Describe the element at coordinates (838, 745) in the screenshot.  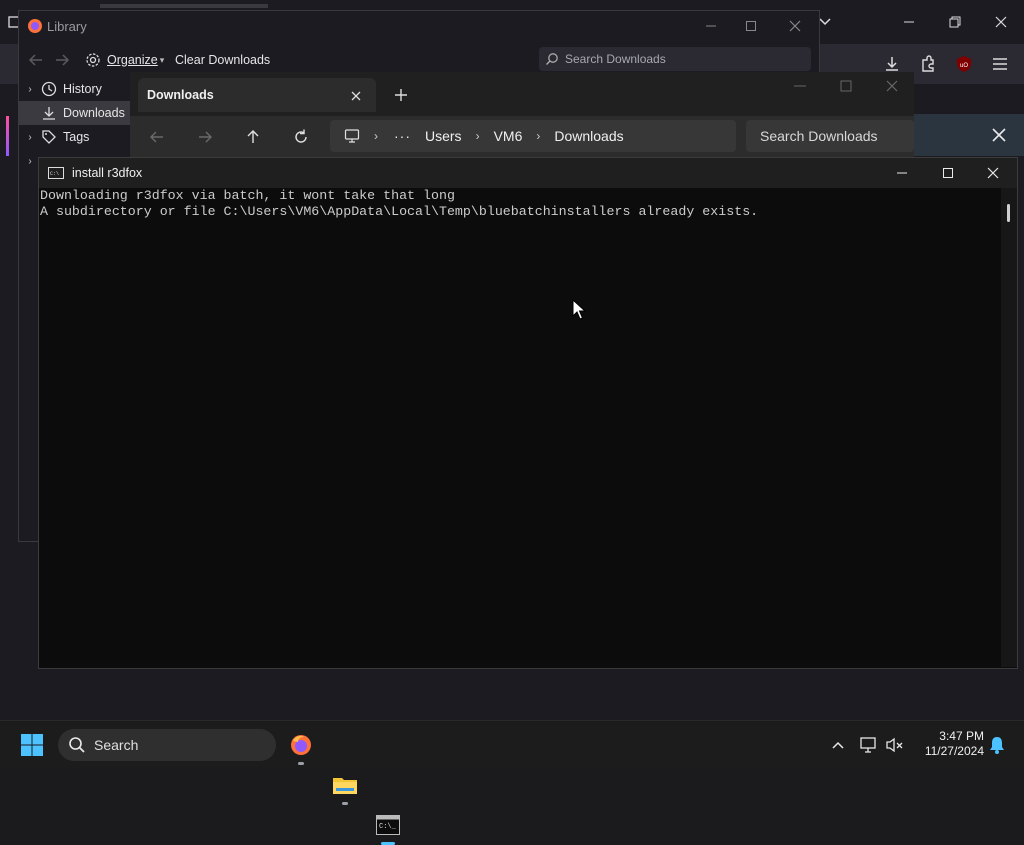
I see `show-hidden-icons-chevron-icon` at that location.